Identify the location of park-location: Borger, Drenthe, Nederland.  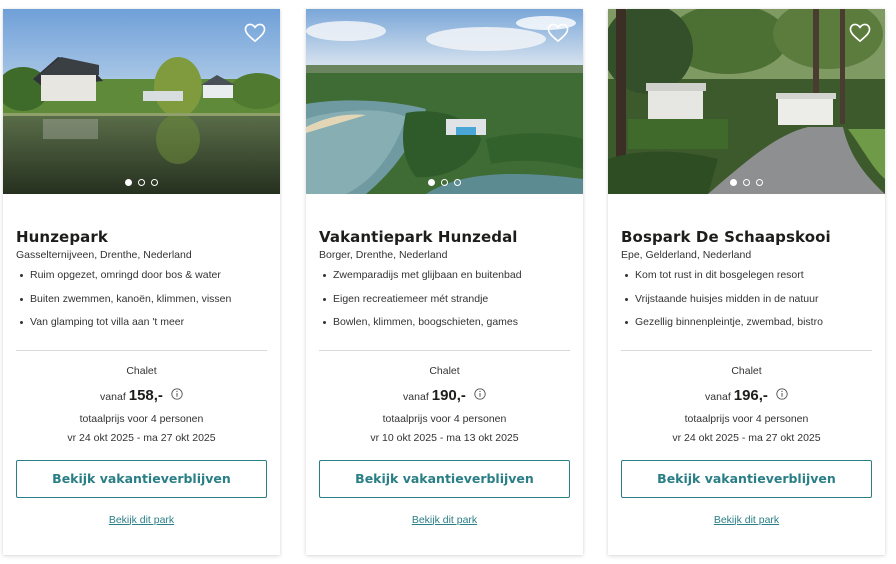
(383, 255).